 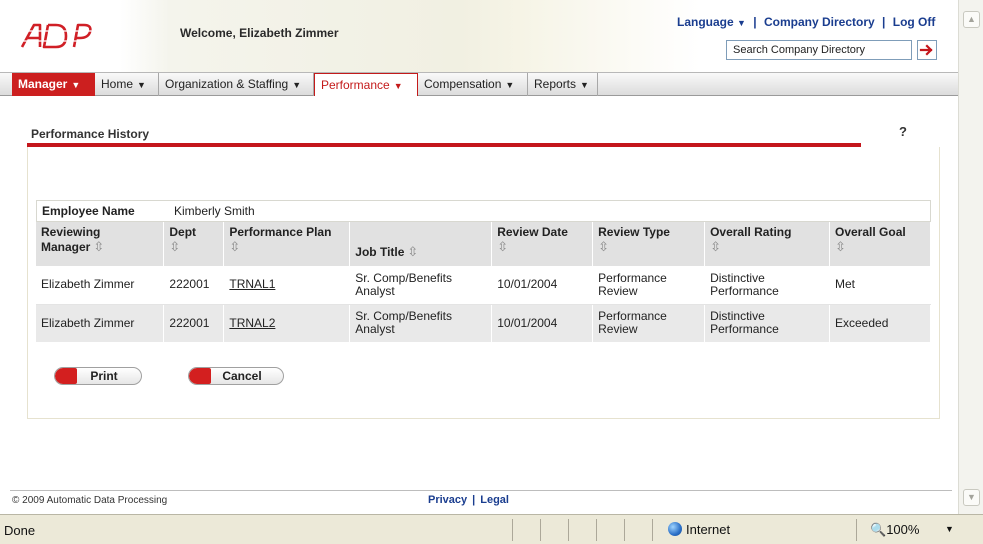 I want to click on company-directory-link: Company Directory, so click(x=819, y=22).